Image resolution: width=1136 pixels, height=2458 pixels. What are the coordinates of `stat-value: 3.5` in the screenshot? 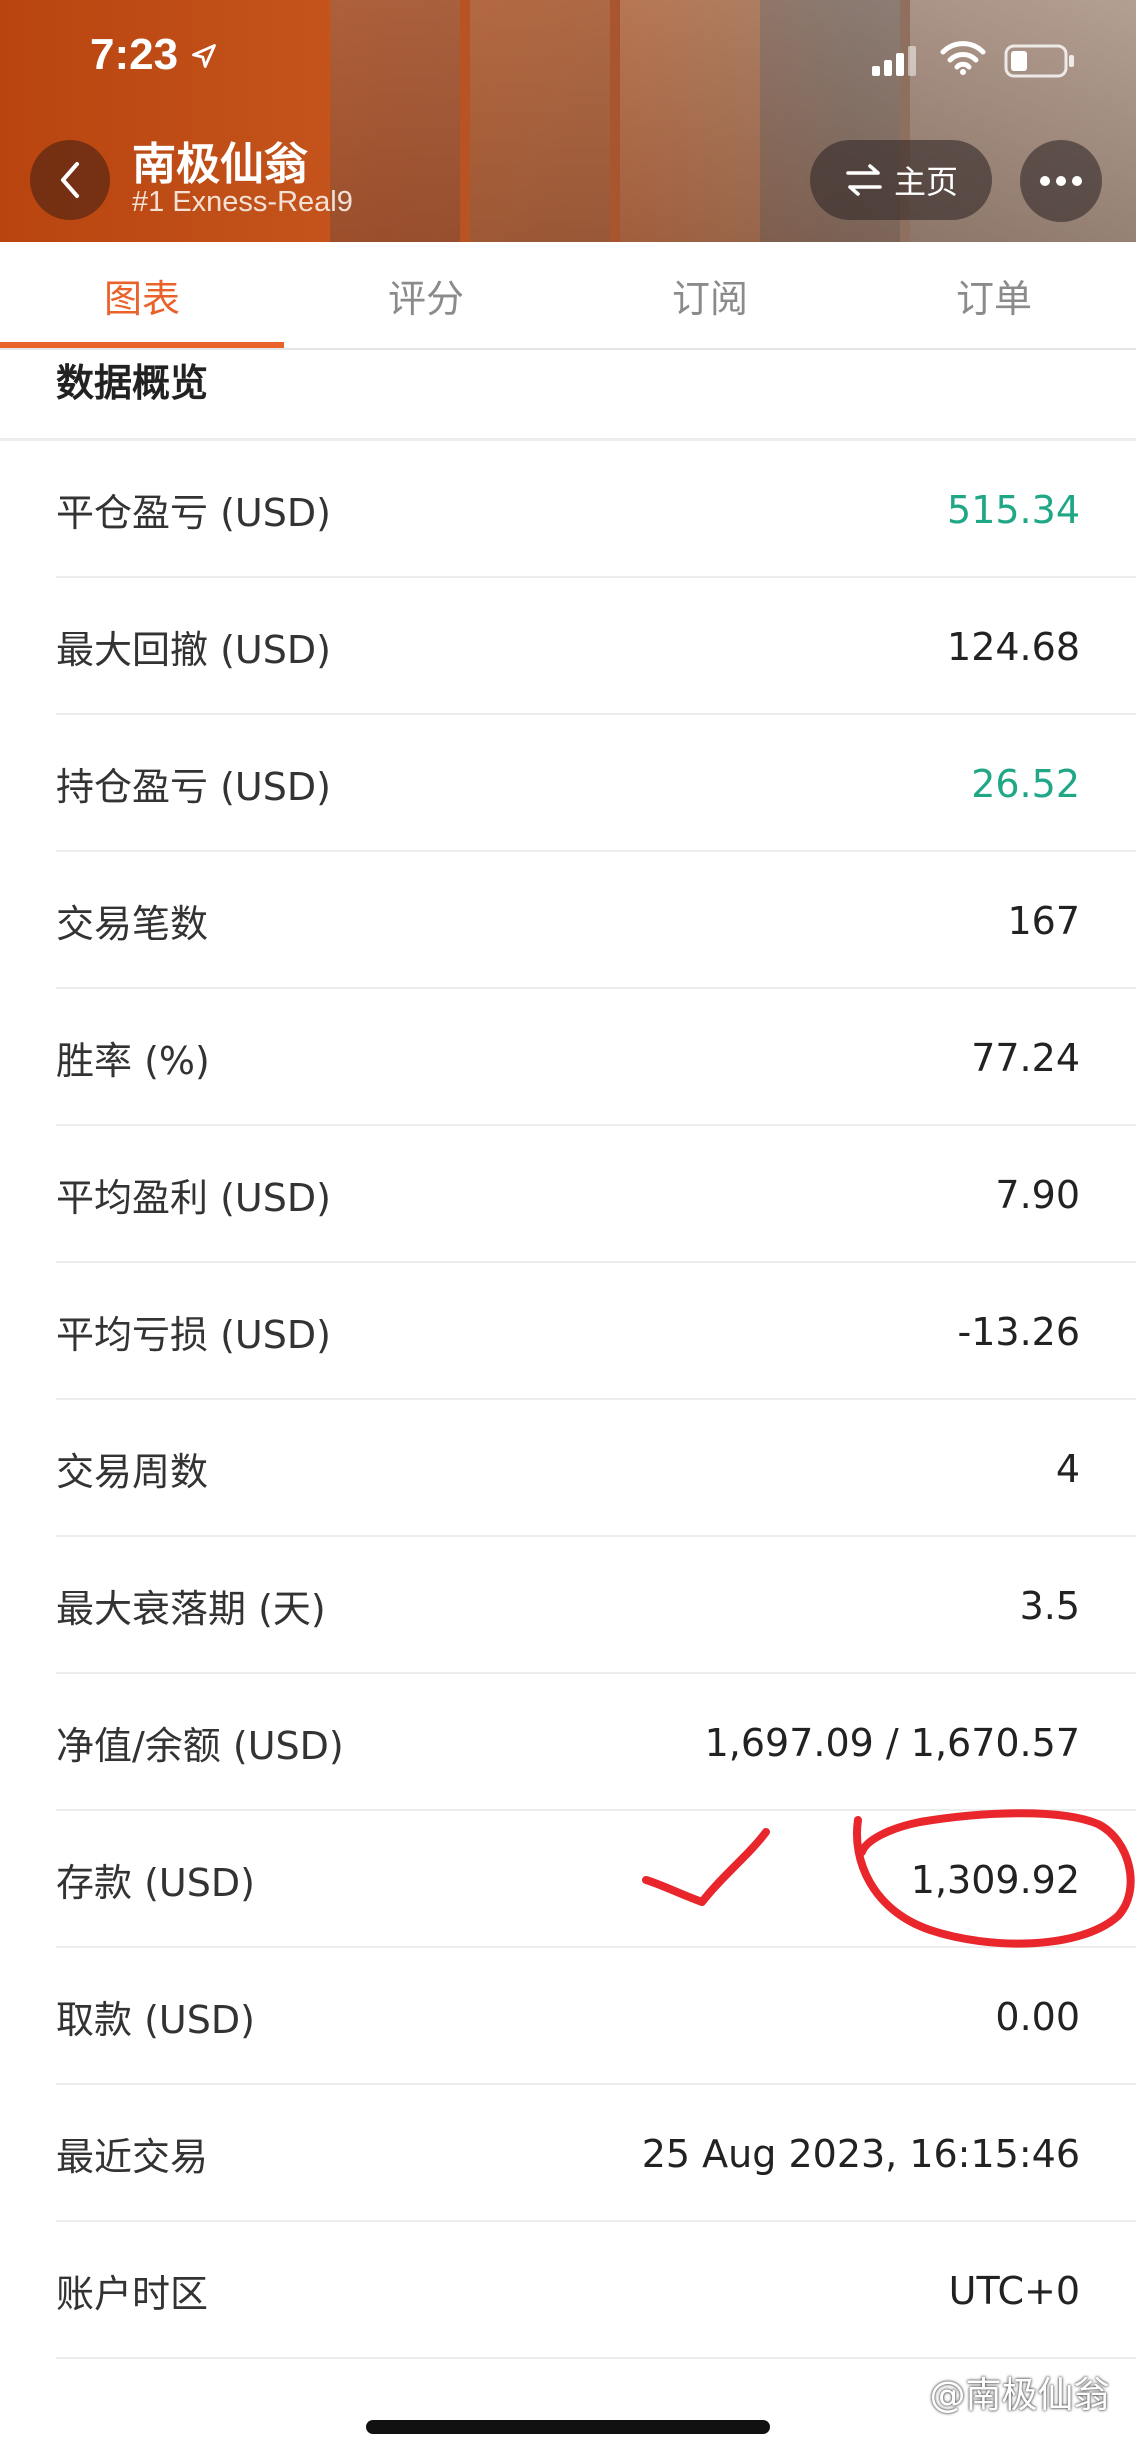 It's located at (1049, 1605).